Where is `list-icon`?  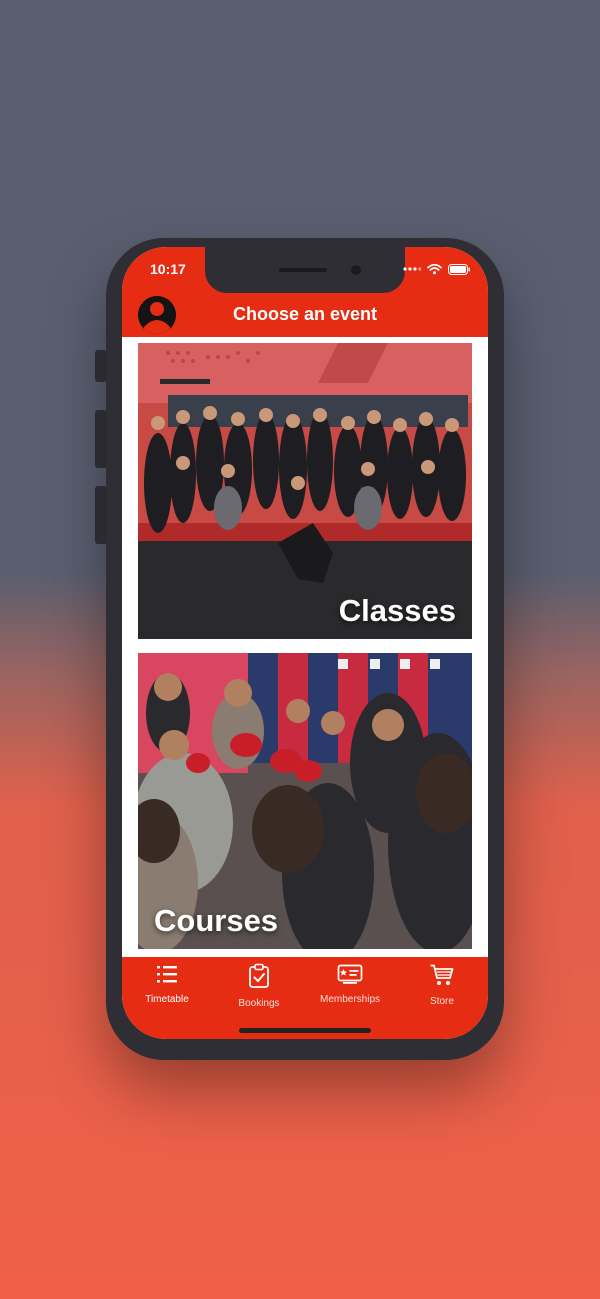
list-icon is located at coordinates (167, 974).